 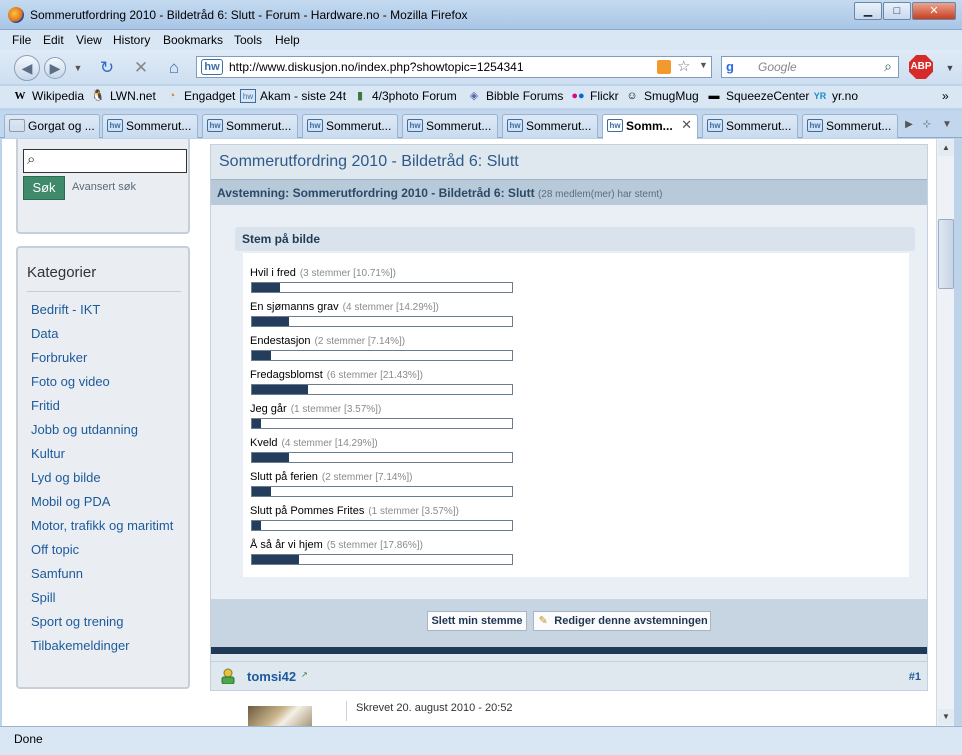 What do you see at coordinates (631, 621) in the screenshot?
I see `edit-poll-label: Rediger denne avstemningen` at bounding box center [631, 621].